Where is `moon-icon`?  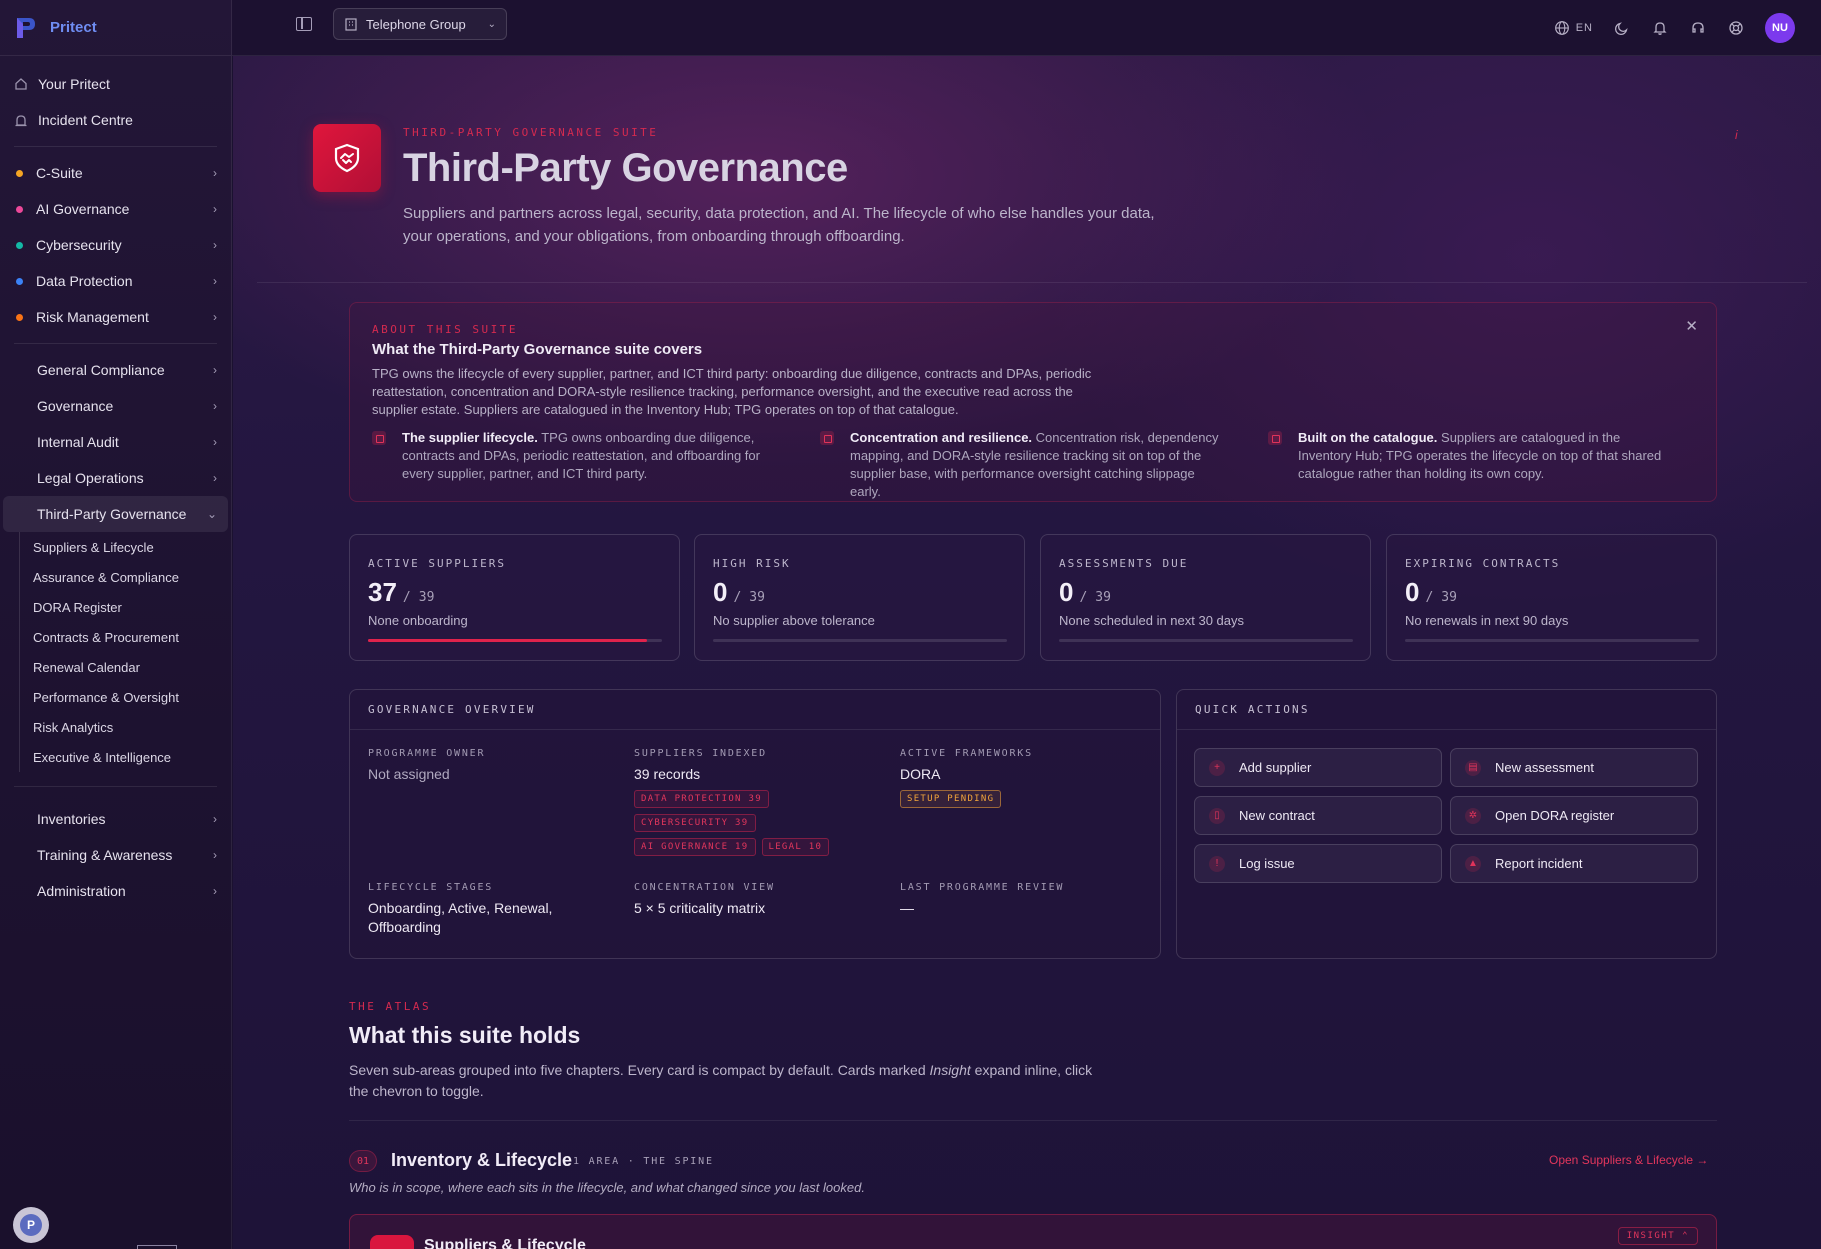 moon-icon is located at coordinates (1621, 29).